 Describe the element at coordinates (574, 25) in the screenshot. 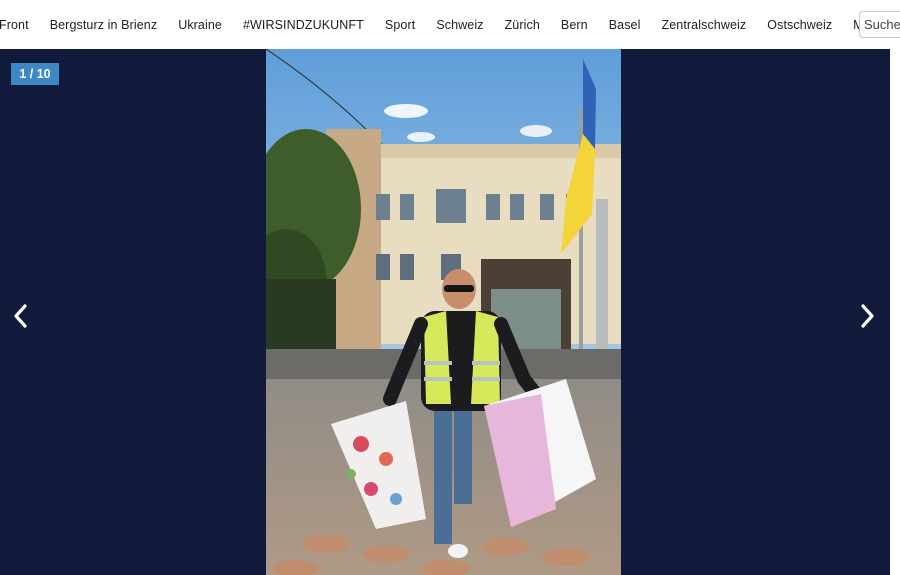

I see `nav-item-bern: Bern` at that location.